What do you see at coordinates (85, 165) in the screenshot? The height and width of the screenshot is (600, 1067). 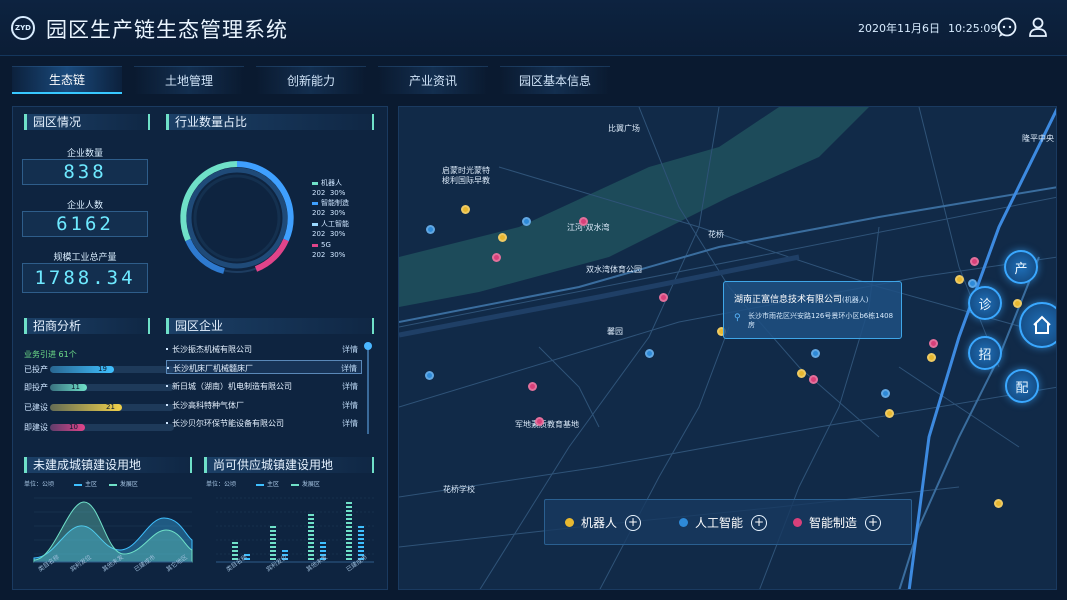 I see `stat-company-count: 企业数量 838` at bounding box center [85, 165].